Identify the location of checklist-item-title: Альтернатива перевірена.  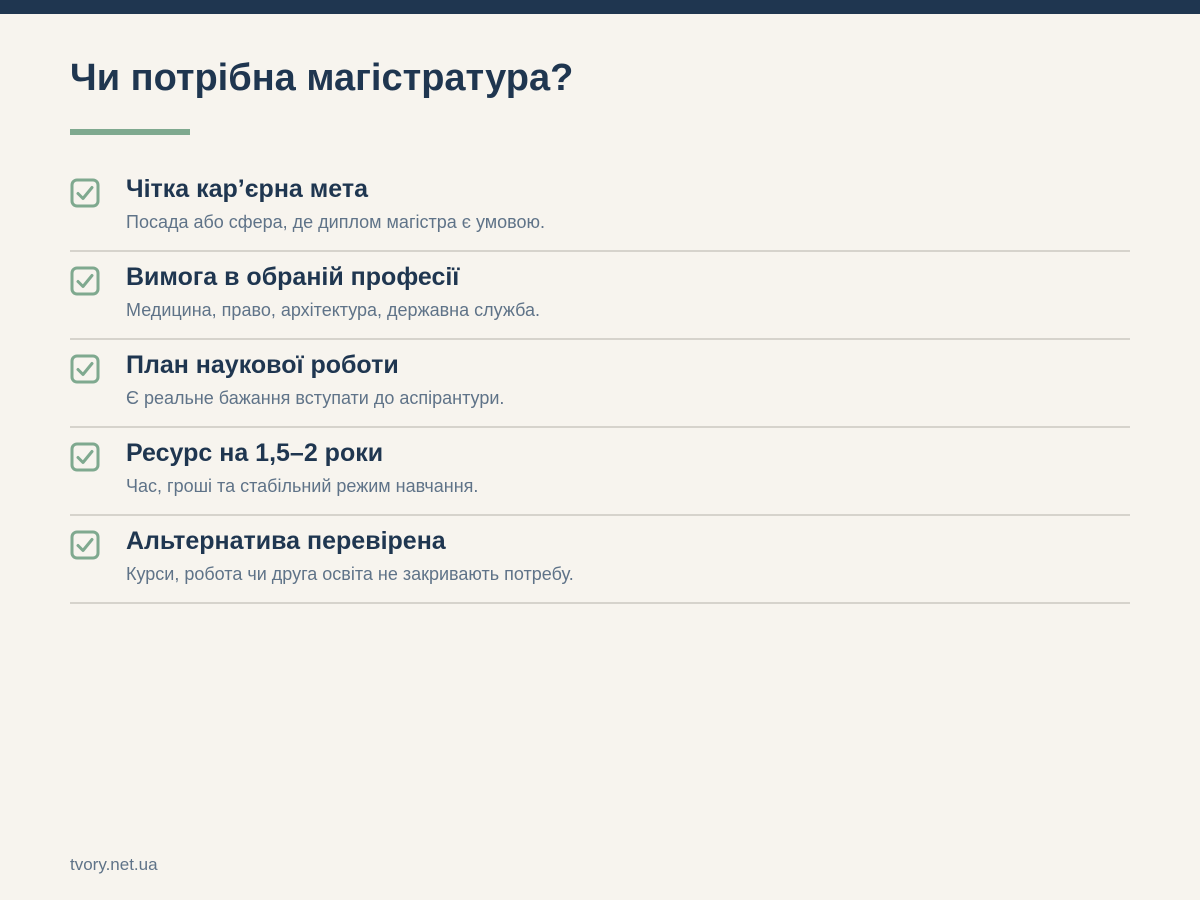
(286, 541).